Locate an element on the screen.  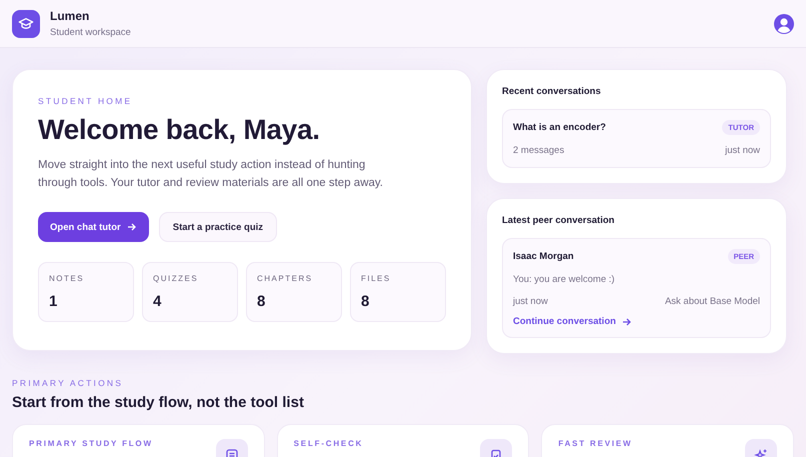
last-message: You: you are welcome :) is located at coordinates (564, 279).